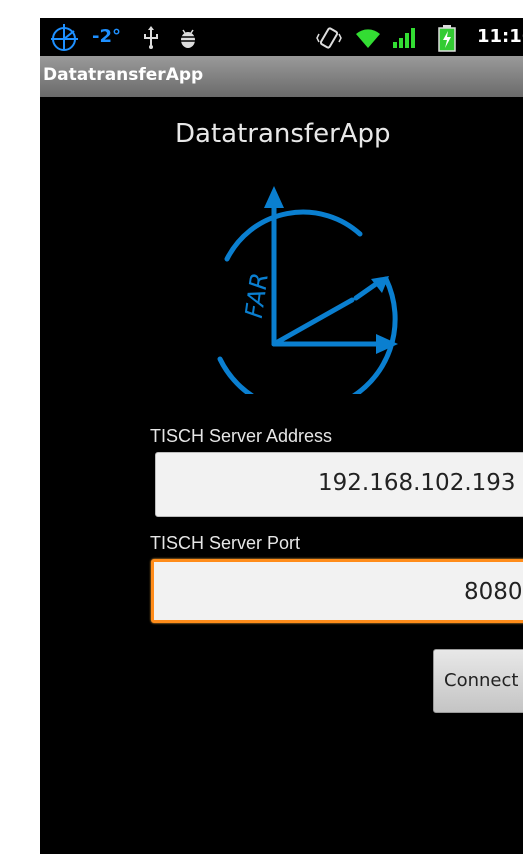 This screenshot has width=523, height=860. I want to click on clock: 11:16, so click(500, 36).